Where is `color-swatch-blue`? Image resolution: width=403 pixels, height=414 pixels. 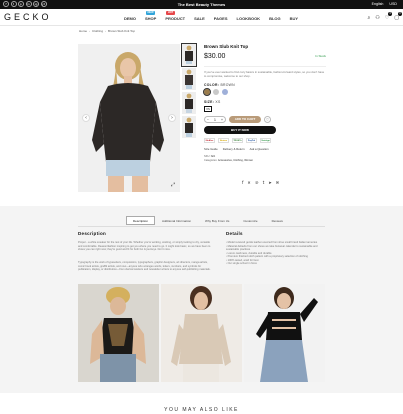
color-swatch-blue is located at coordinates (225, 92).